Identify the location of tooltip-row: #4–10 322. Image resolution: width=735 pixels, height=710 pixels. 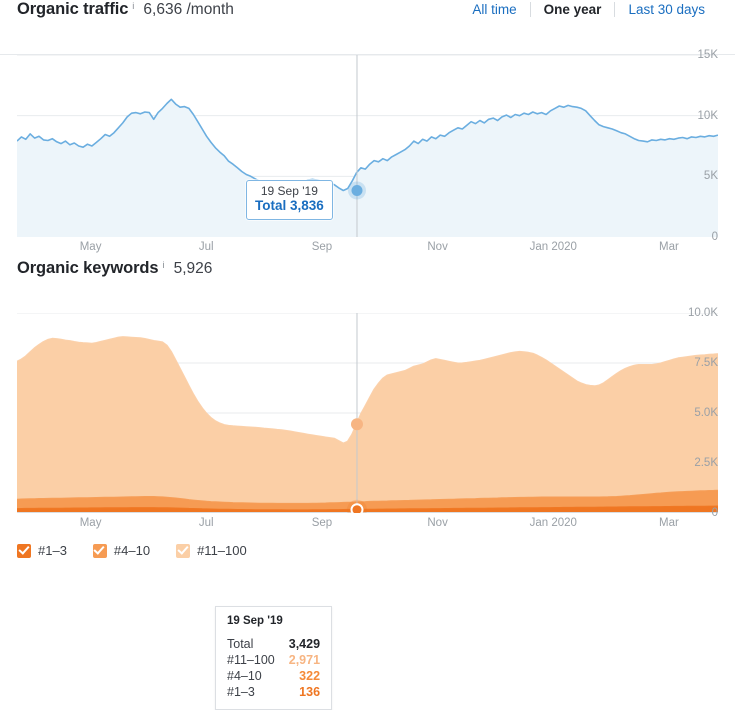
(273, 676).